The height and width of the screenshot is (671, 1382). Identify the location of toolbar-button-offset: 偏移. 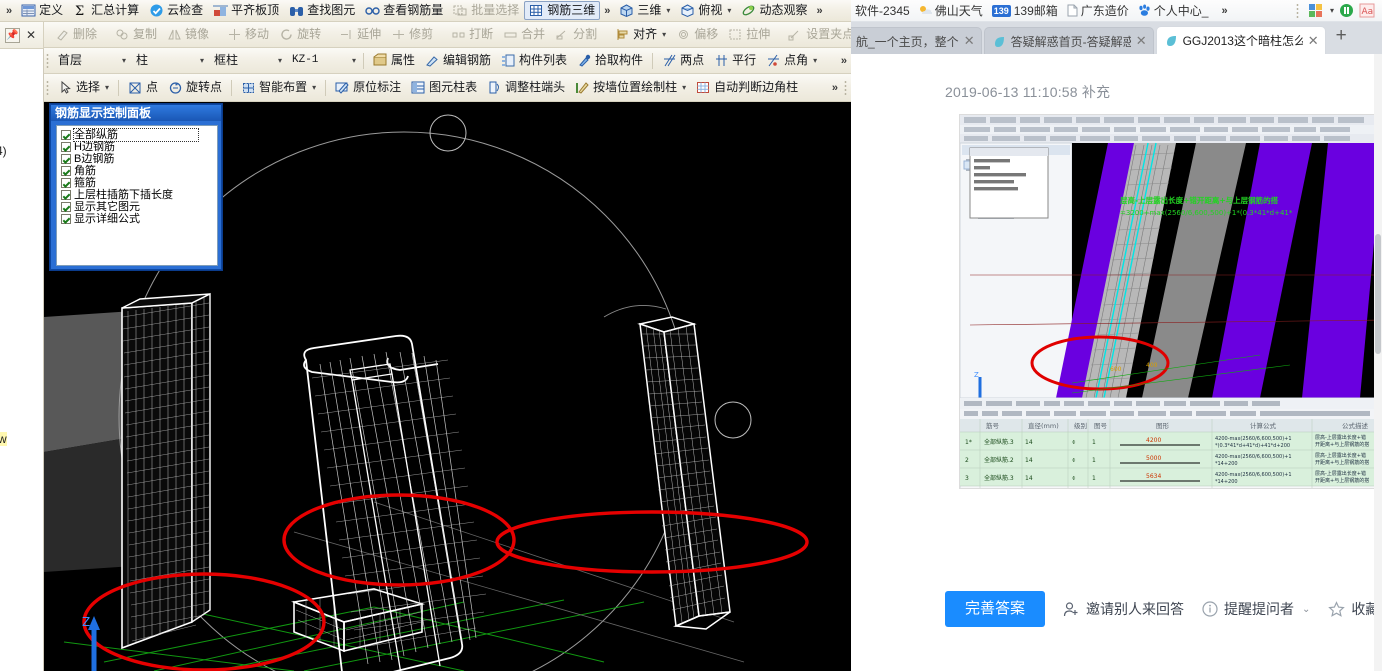
(697, 34).